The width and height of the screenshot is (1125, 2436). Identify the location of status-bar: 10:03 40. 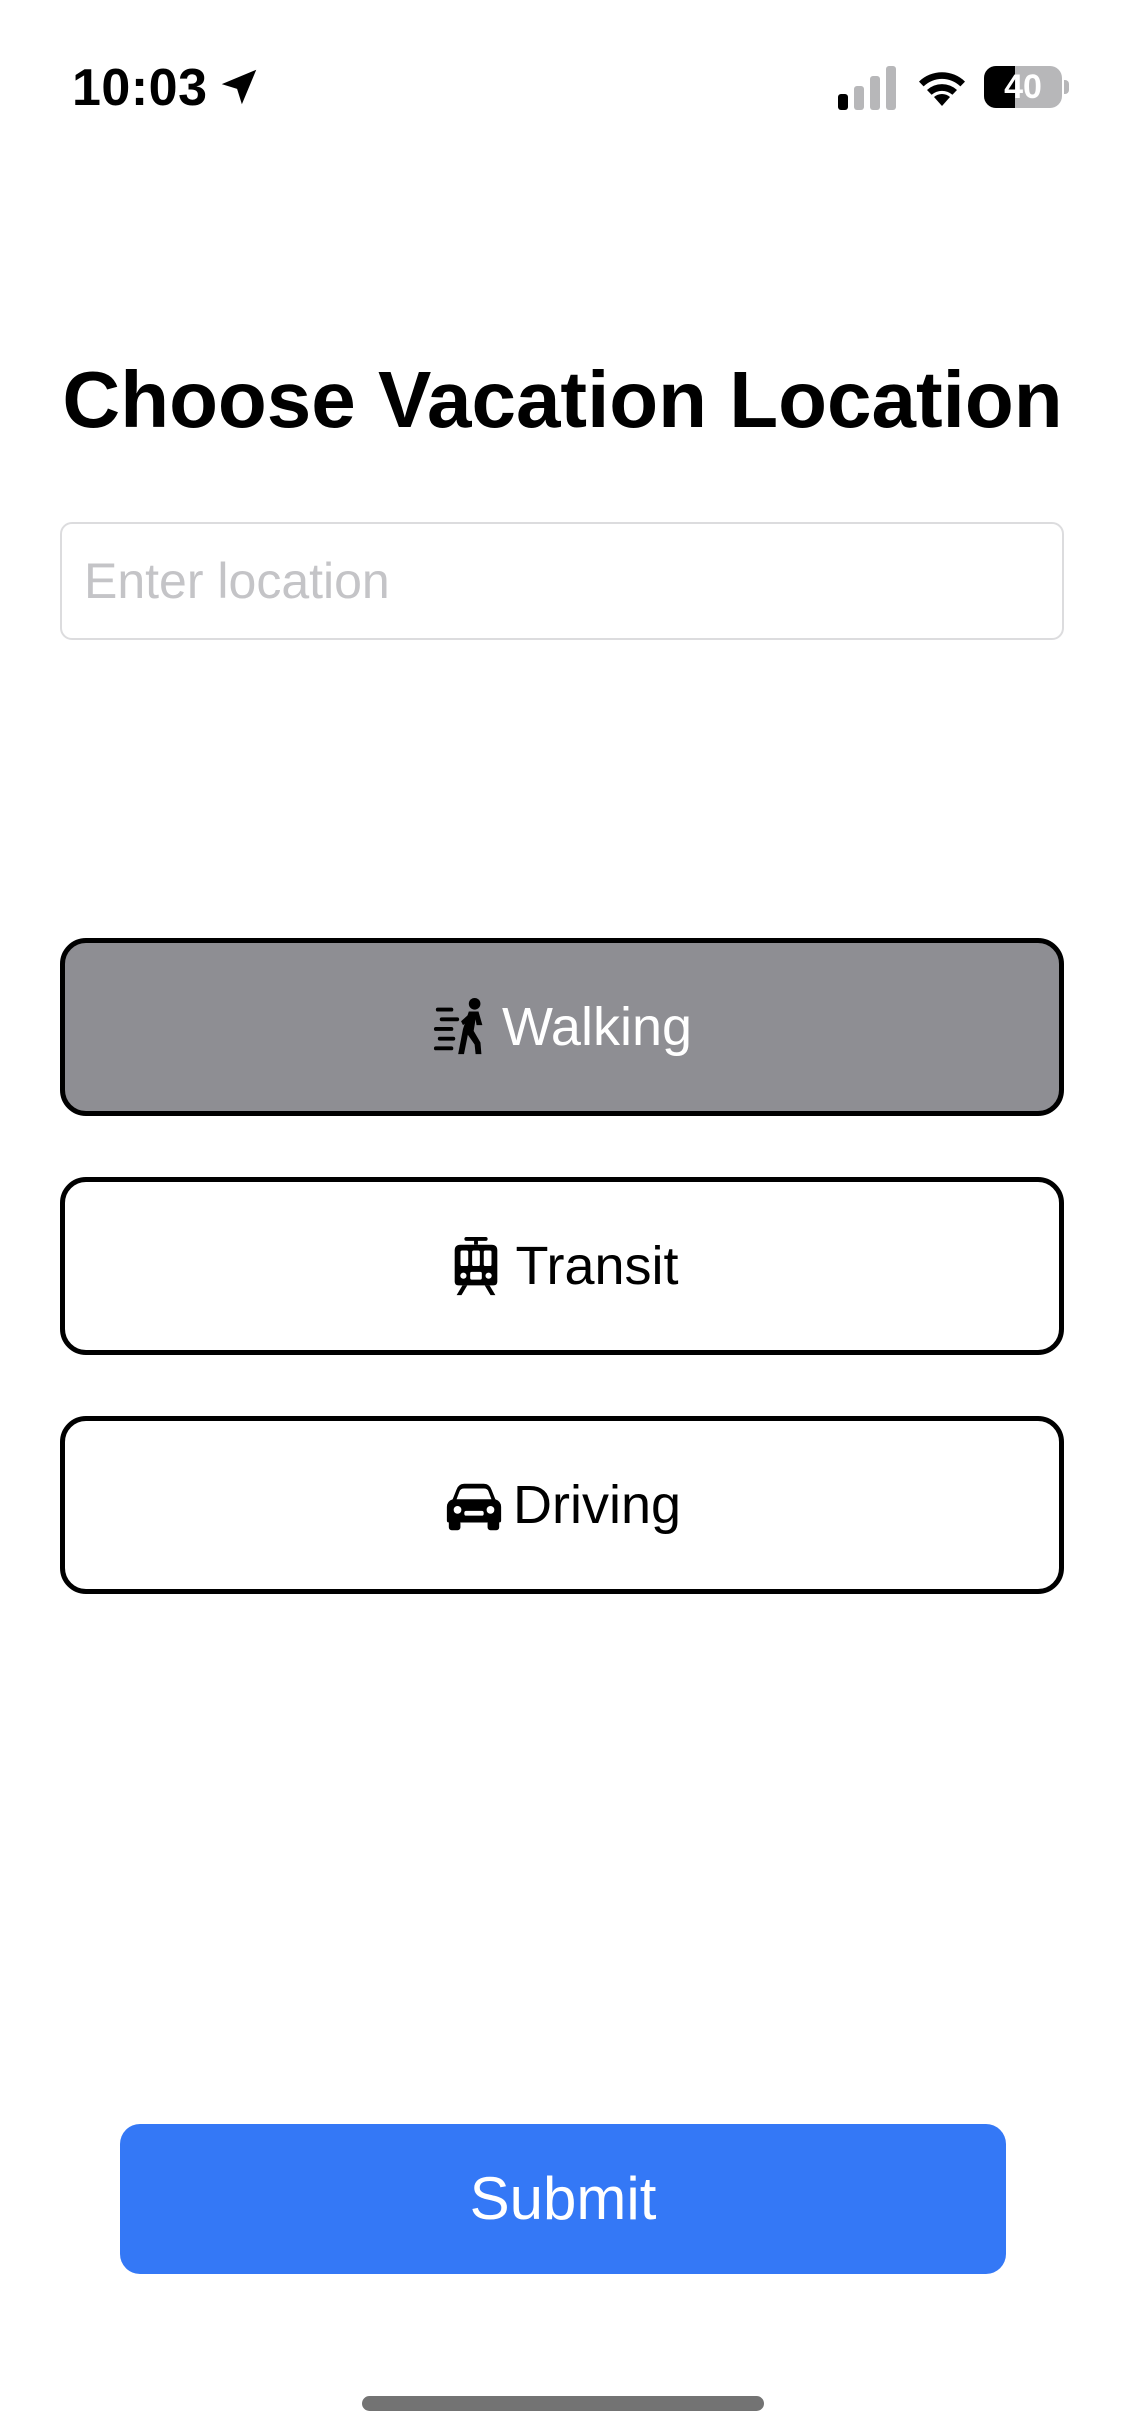
(562, 70).